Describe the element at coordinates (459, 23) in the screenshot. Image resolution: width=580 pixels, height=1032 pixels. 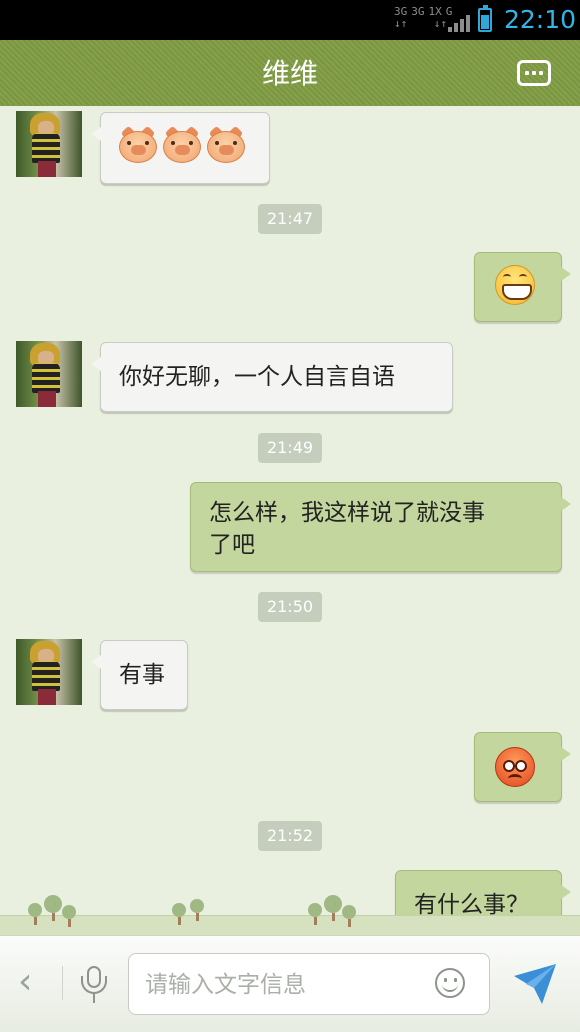
I see `signal-icon` at that location.